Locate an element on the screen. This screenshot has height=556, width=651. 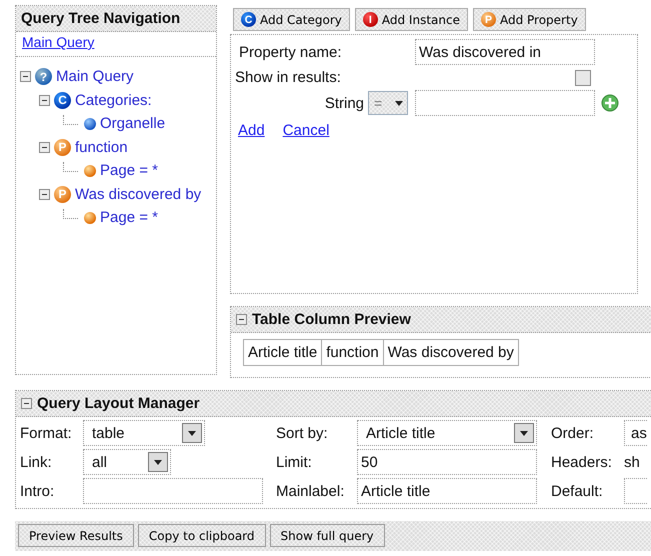
action-button: Preview Results is located at coordinates (76, 535).